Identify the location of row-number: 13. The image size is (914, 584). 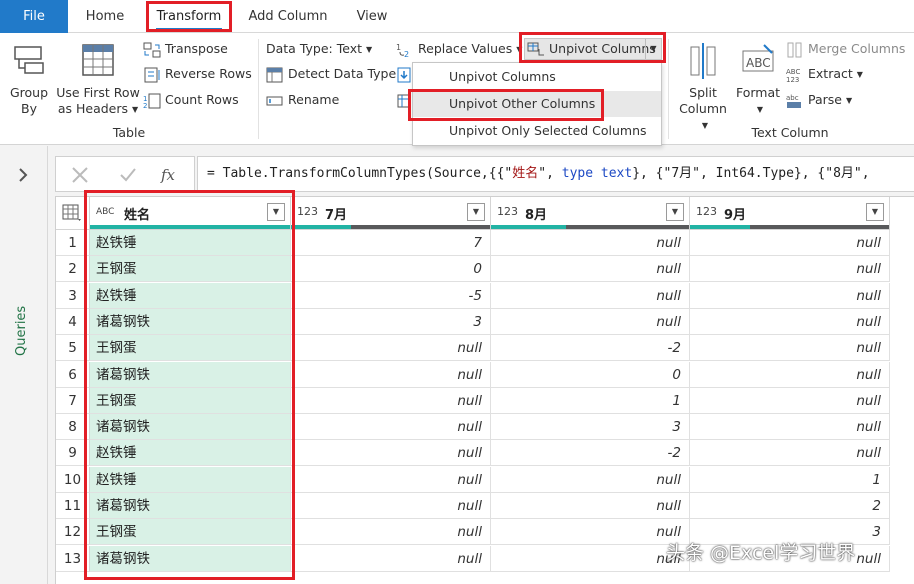
(73, 559).